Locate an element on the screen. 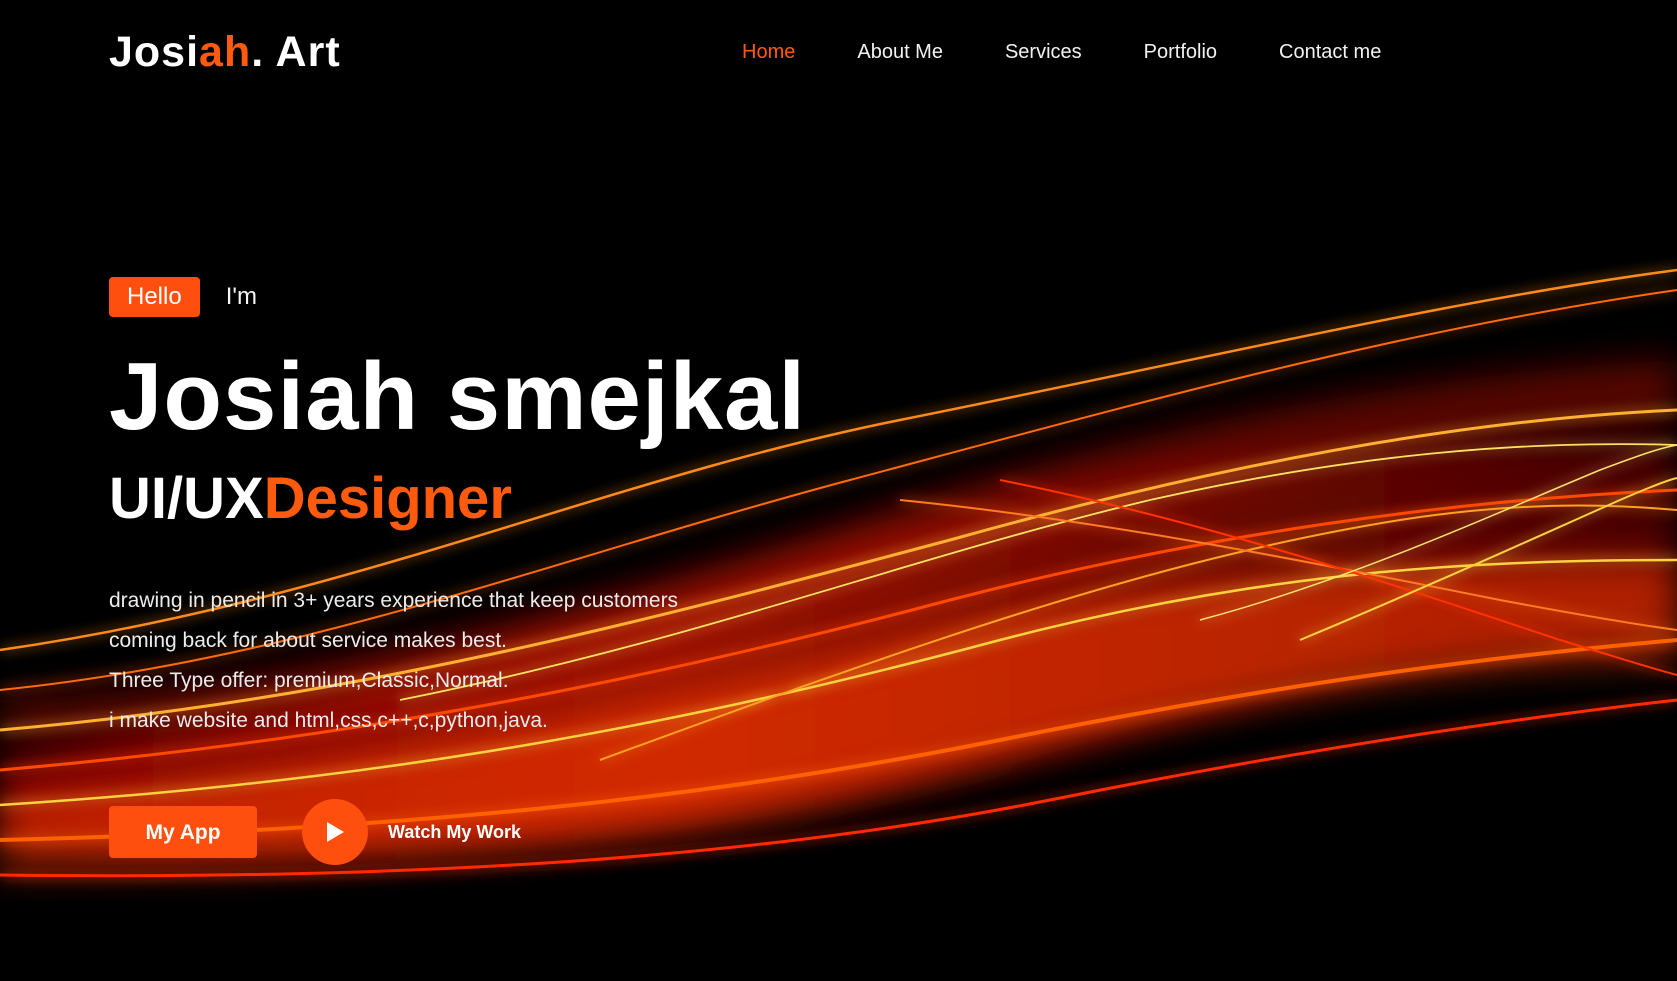 Image resolution: width=1677 pixels, height=981 pixels. hero-name: Josiah smejkal is located at coordinates (458, 396).